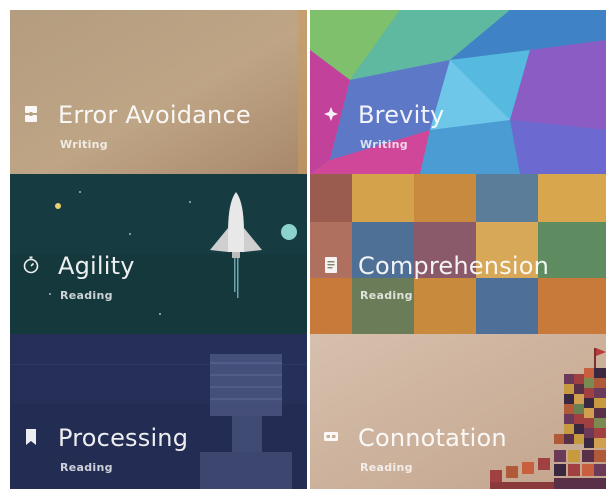 The height and width of the screenshot is (489, 606). What do you see at coordinates (331, 265) in the screenshot?
I see `document-icon` at bounding box center [331, 265].